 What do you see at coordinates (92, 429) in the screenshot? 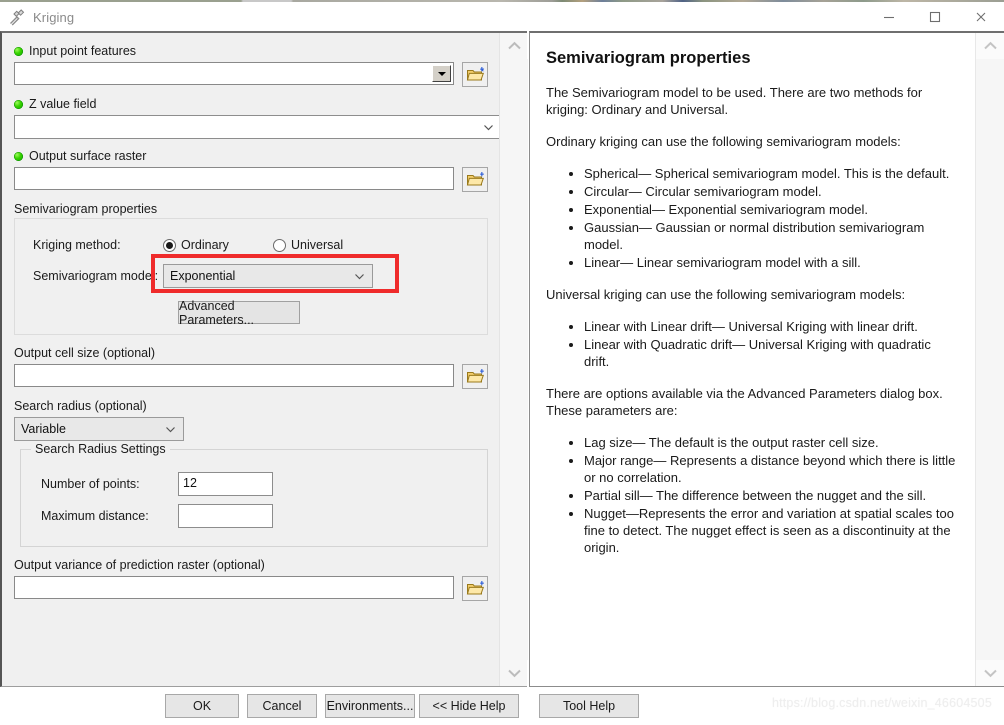
I see `search-radius-value: Variable` at bounding box center [92, 429].